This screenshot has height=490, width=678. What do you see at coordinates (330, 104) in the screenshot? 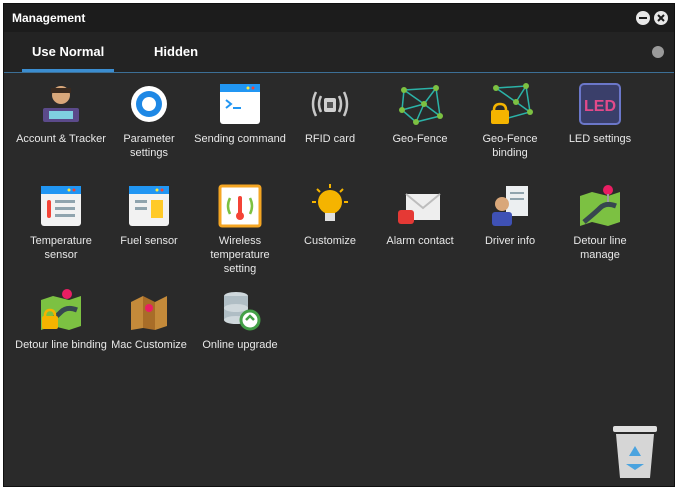
I see `rfid-card-icon` at bounding box center [330, 104].